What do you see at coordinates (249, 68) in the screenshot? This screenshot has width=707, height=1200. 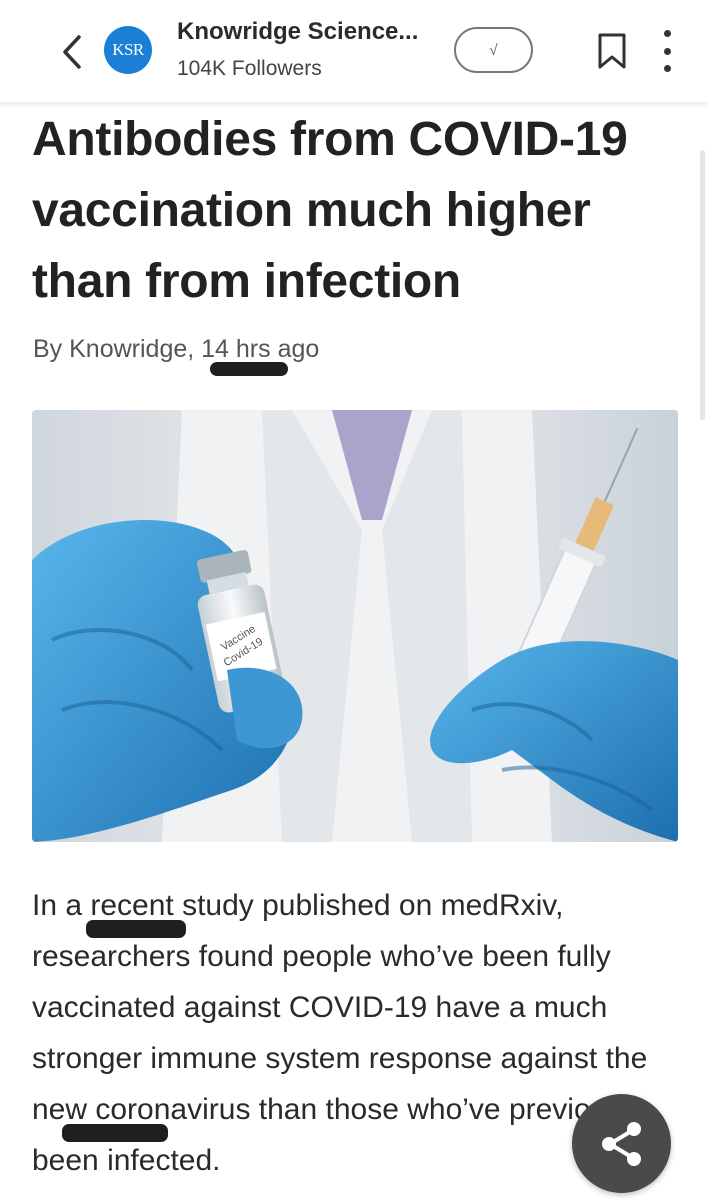 I see `follower-count: 104K Followers` at bounding box center [249, 68].